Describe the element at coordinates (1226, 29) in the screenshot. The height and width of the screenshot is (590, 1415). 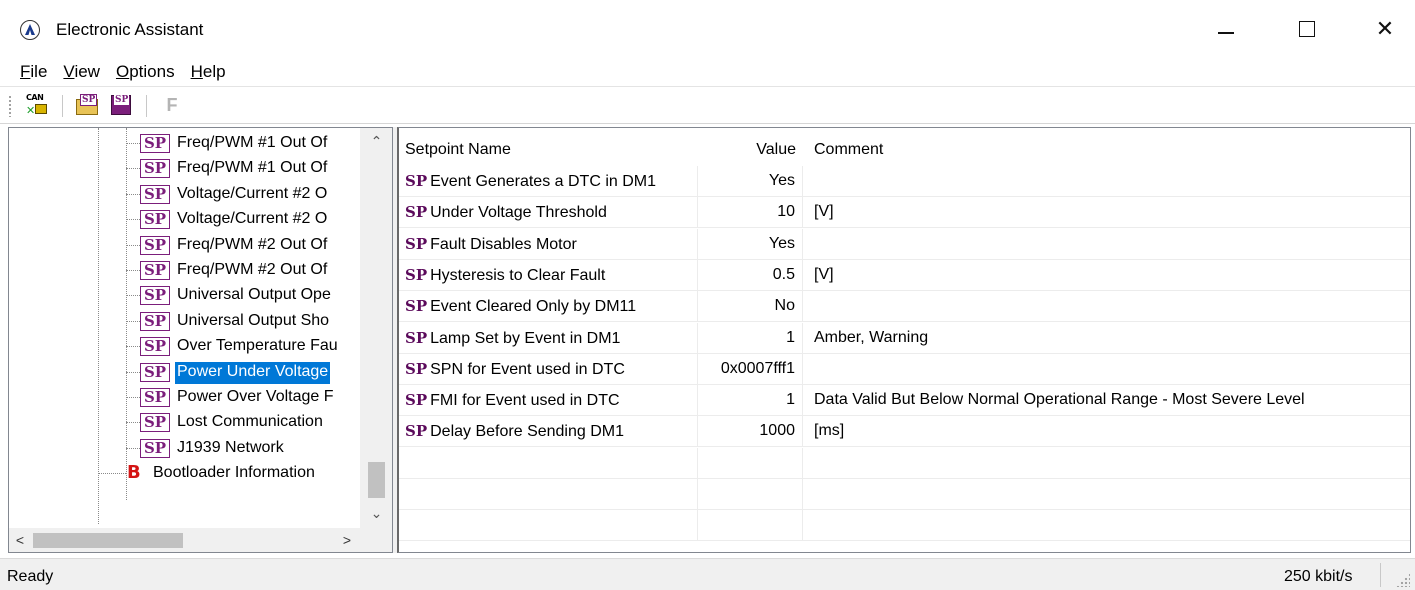
I see `minimize-button` at that location.